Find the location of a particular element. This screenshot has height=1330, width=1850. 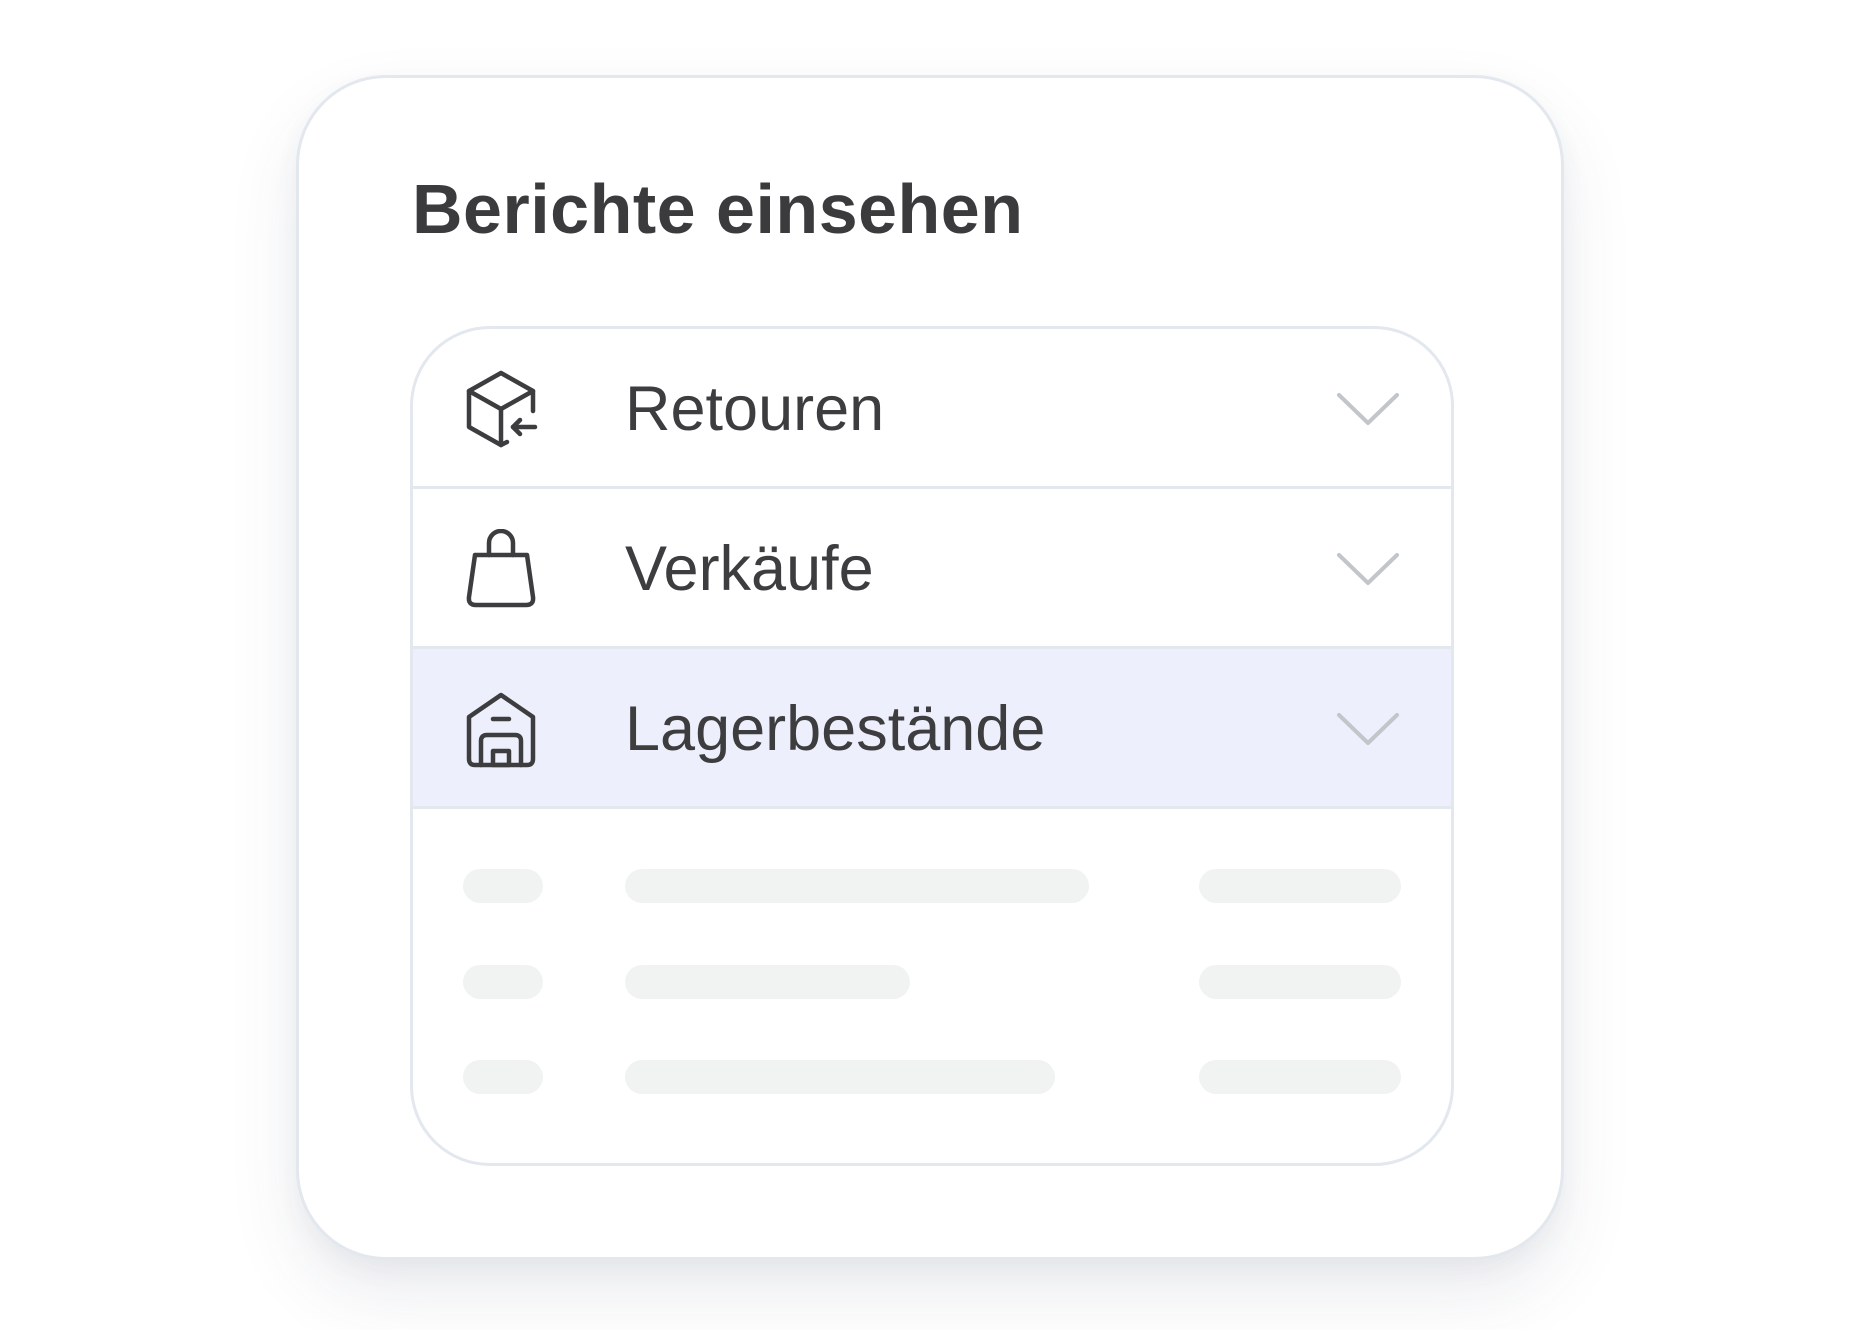

card-title: Berichte einsehen is located at coordinates (718, 209).